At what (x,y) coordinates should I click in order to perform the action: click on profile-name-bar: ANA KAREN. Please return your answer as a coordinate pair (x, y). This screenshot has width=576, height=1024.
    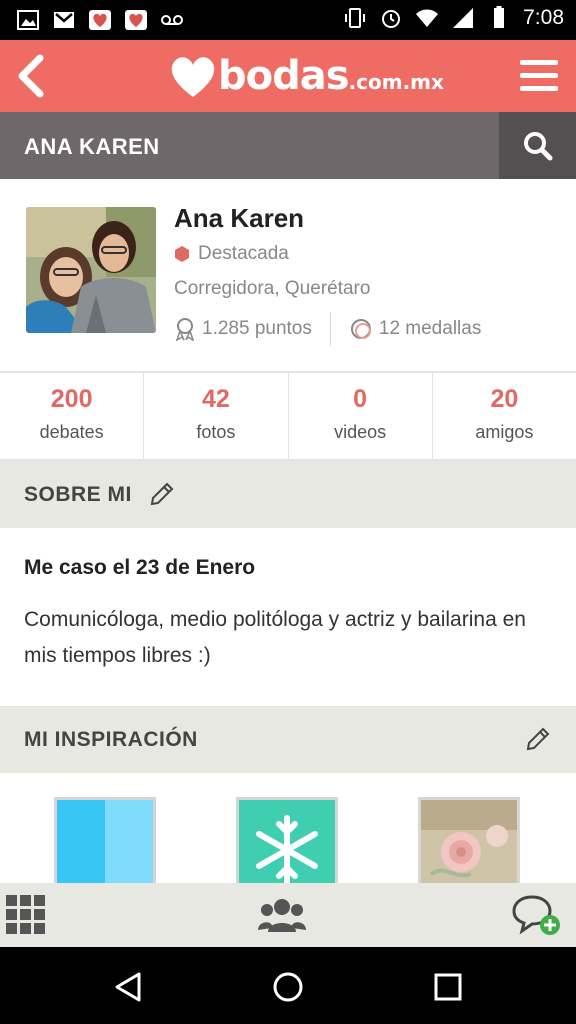
    Looking at the image, I should click on (288, 145).